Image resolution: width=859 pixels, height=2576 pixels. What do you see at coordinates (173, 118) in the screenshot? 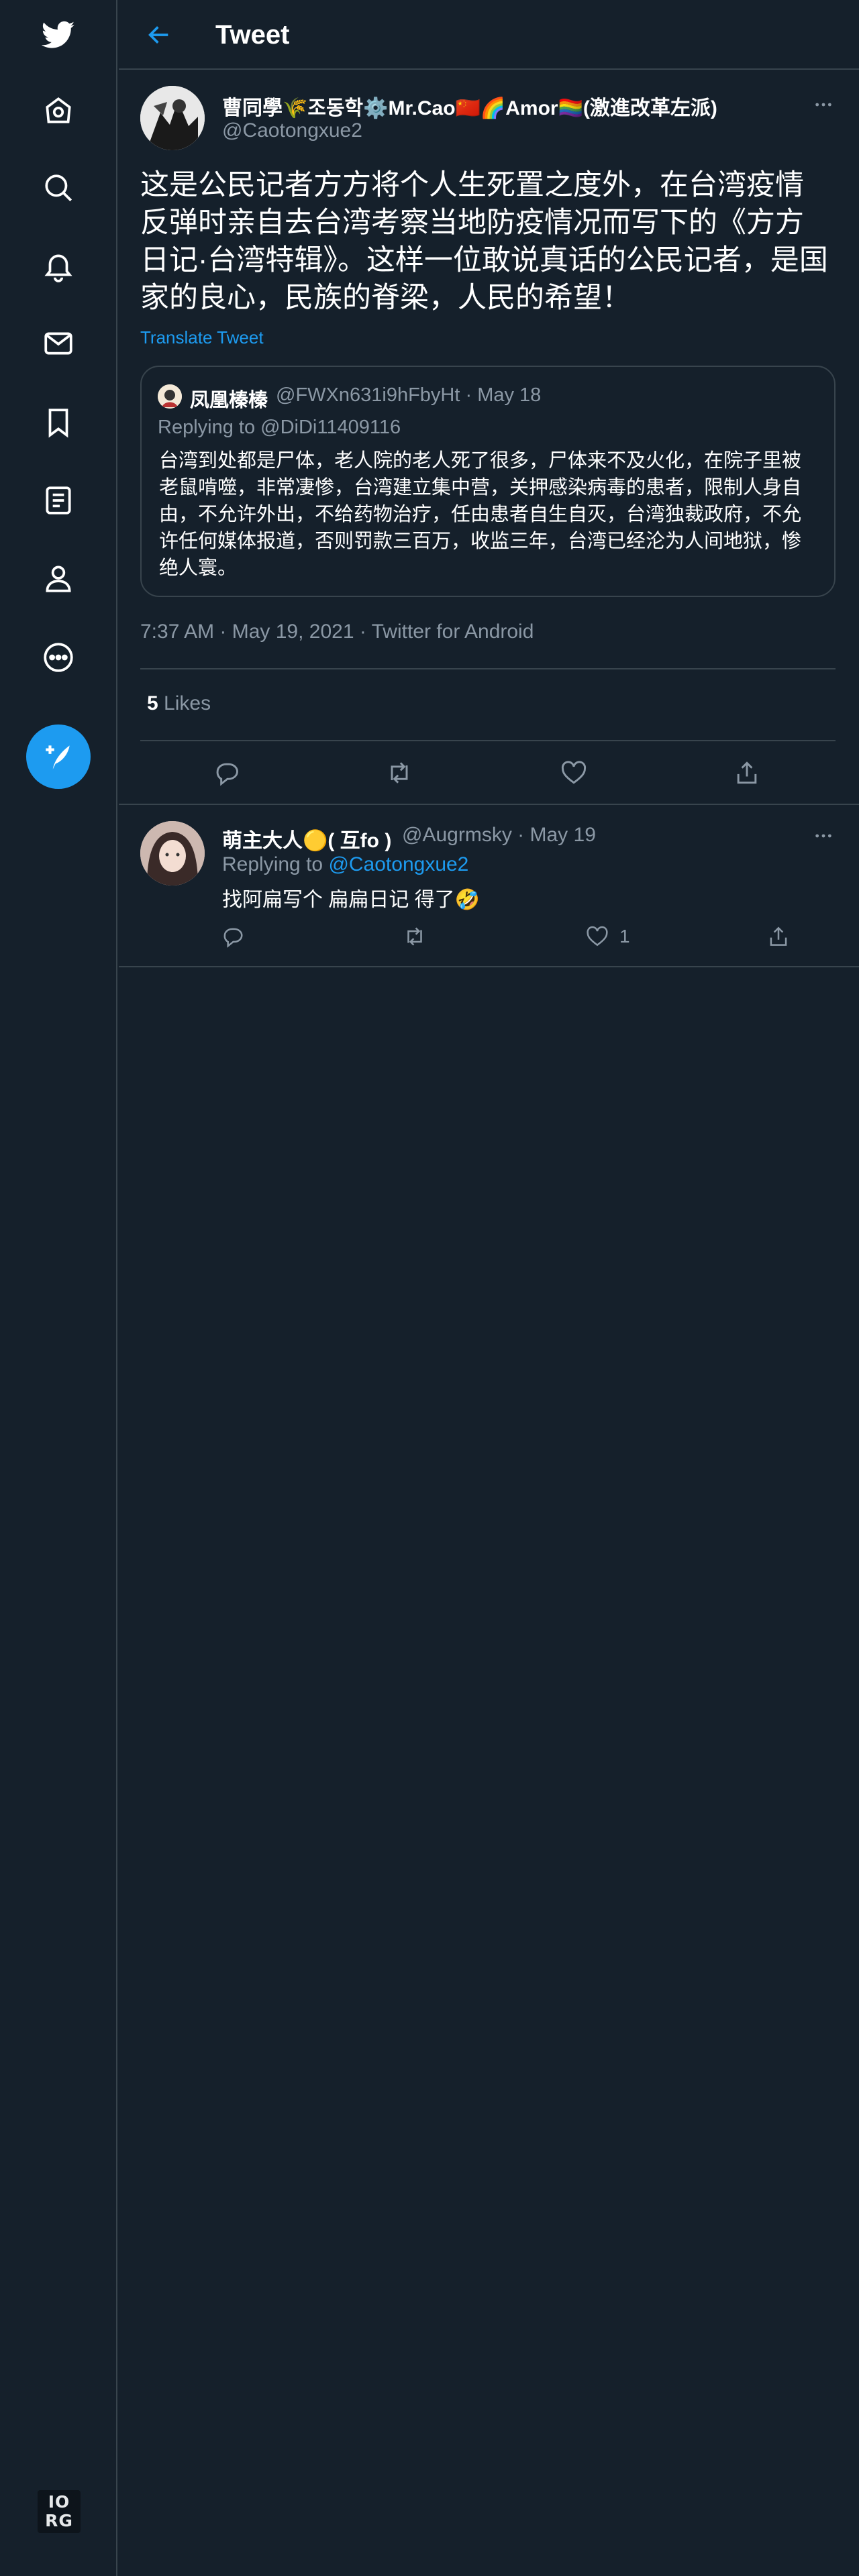
I see `author-avatar` at bounding box center [173, 118].